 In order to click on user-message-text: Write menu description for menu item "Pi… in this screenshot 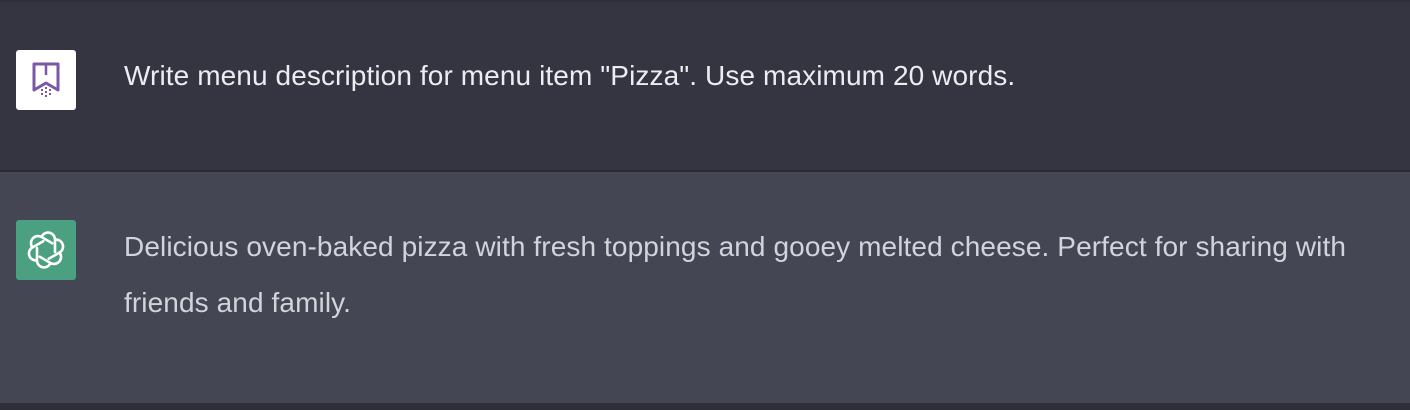, I will do `click(570, 75)`.